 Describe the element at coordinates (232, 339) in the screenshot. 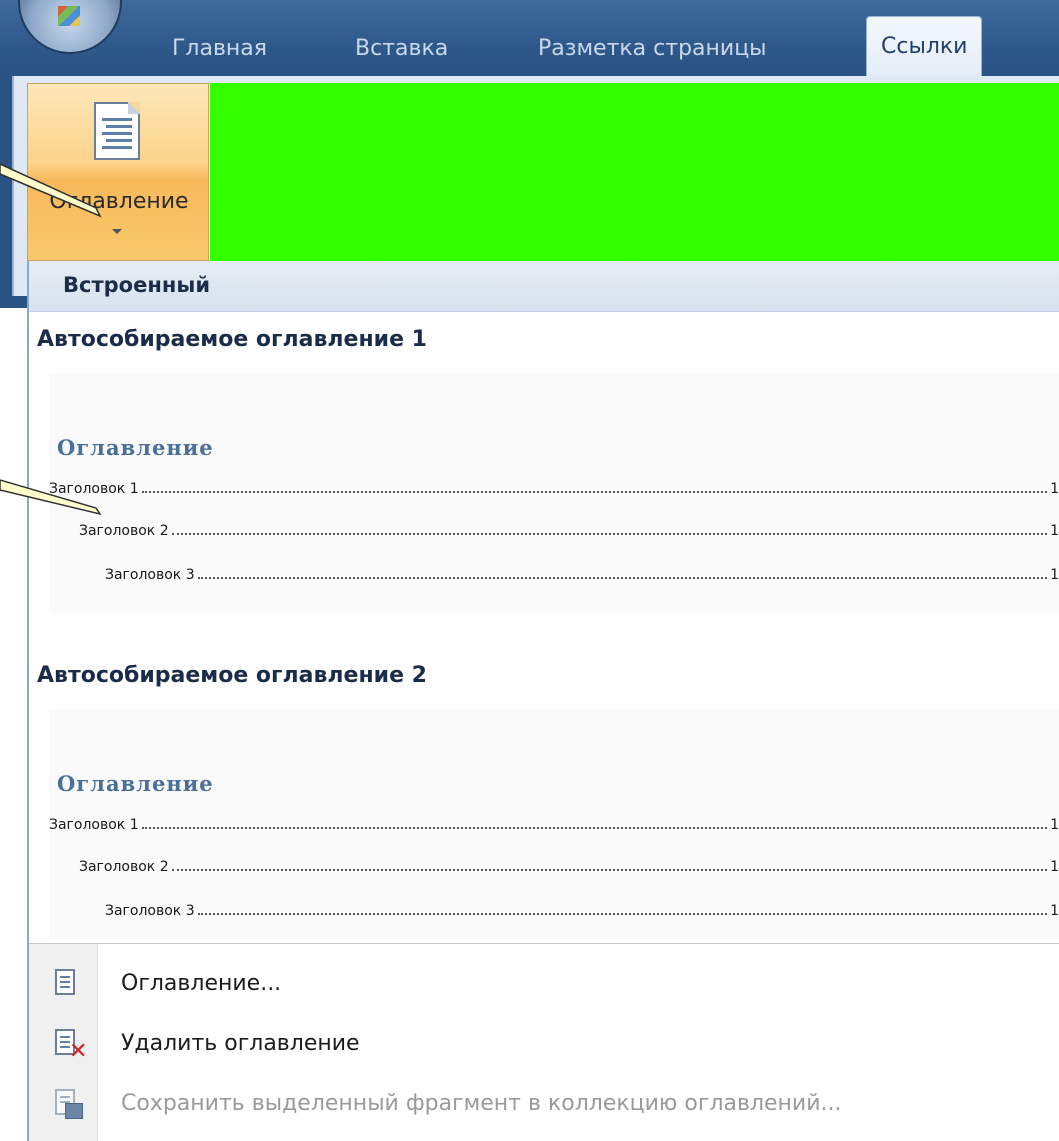

I see `gallery-title-1: Автособираемое оглавление 1` at that location.